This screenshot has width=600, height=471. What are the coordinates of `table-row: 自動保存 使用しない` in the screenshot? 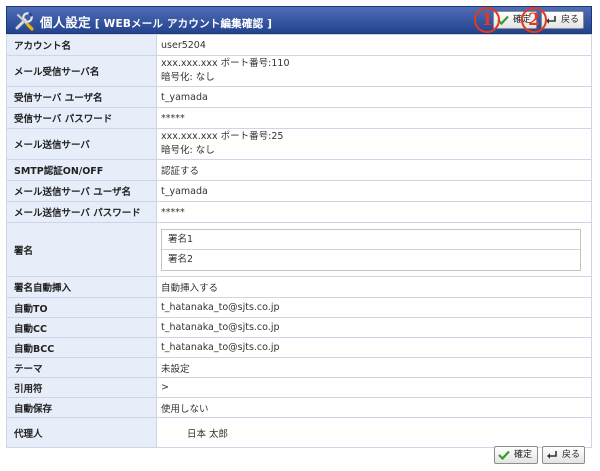 It's located at (299, 407).